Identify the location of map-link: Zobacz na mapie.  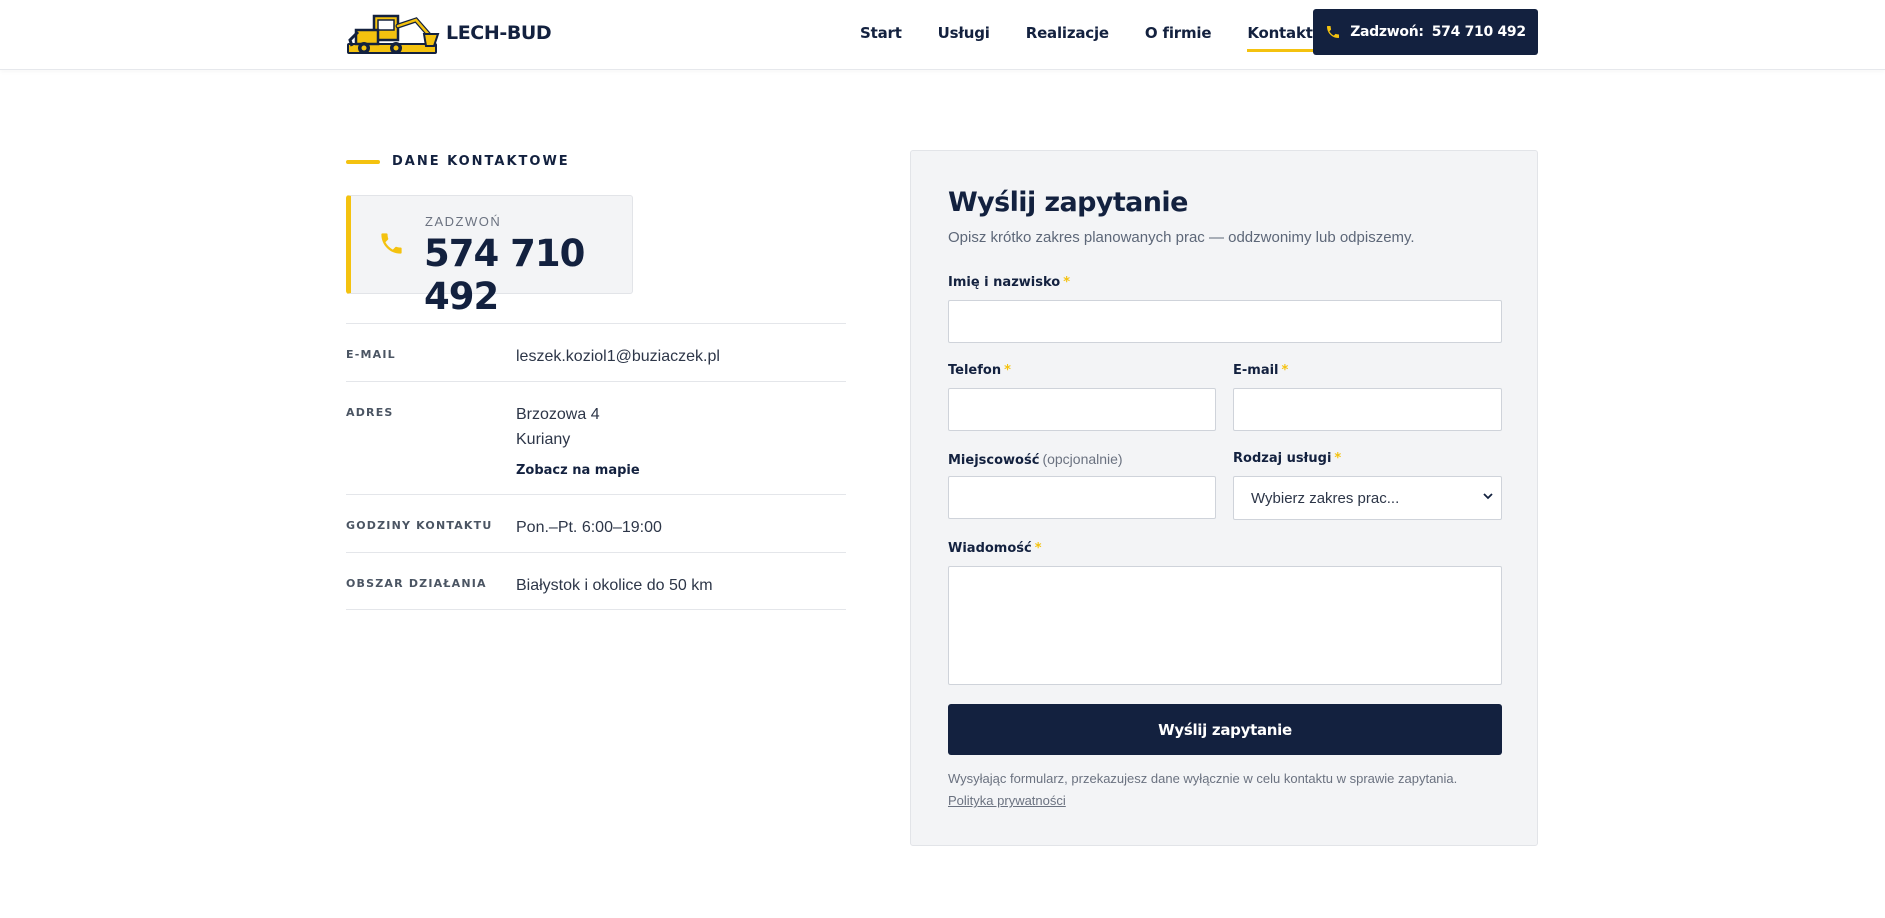
(578, 470).